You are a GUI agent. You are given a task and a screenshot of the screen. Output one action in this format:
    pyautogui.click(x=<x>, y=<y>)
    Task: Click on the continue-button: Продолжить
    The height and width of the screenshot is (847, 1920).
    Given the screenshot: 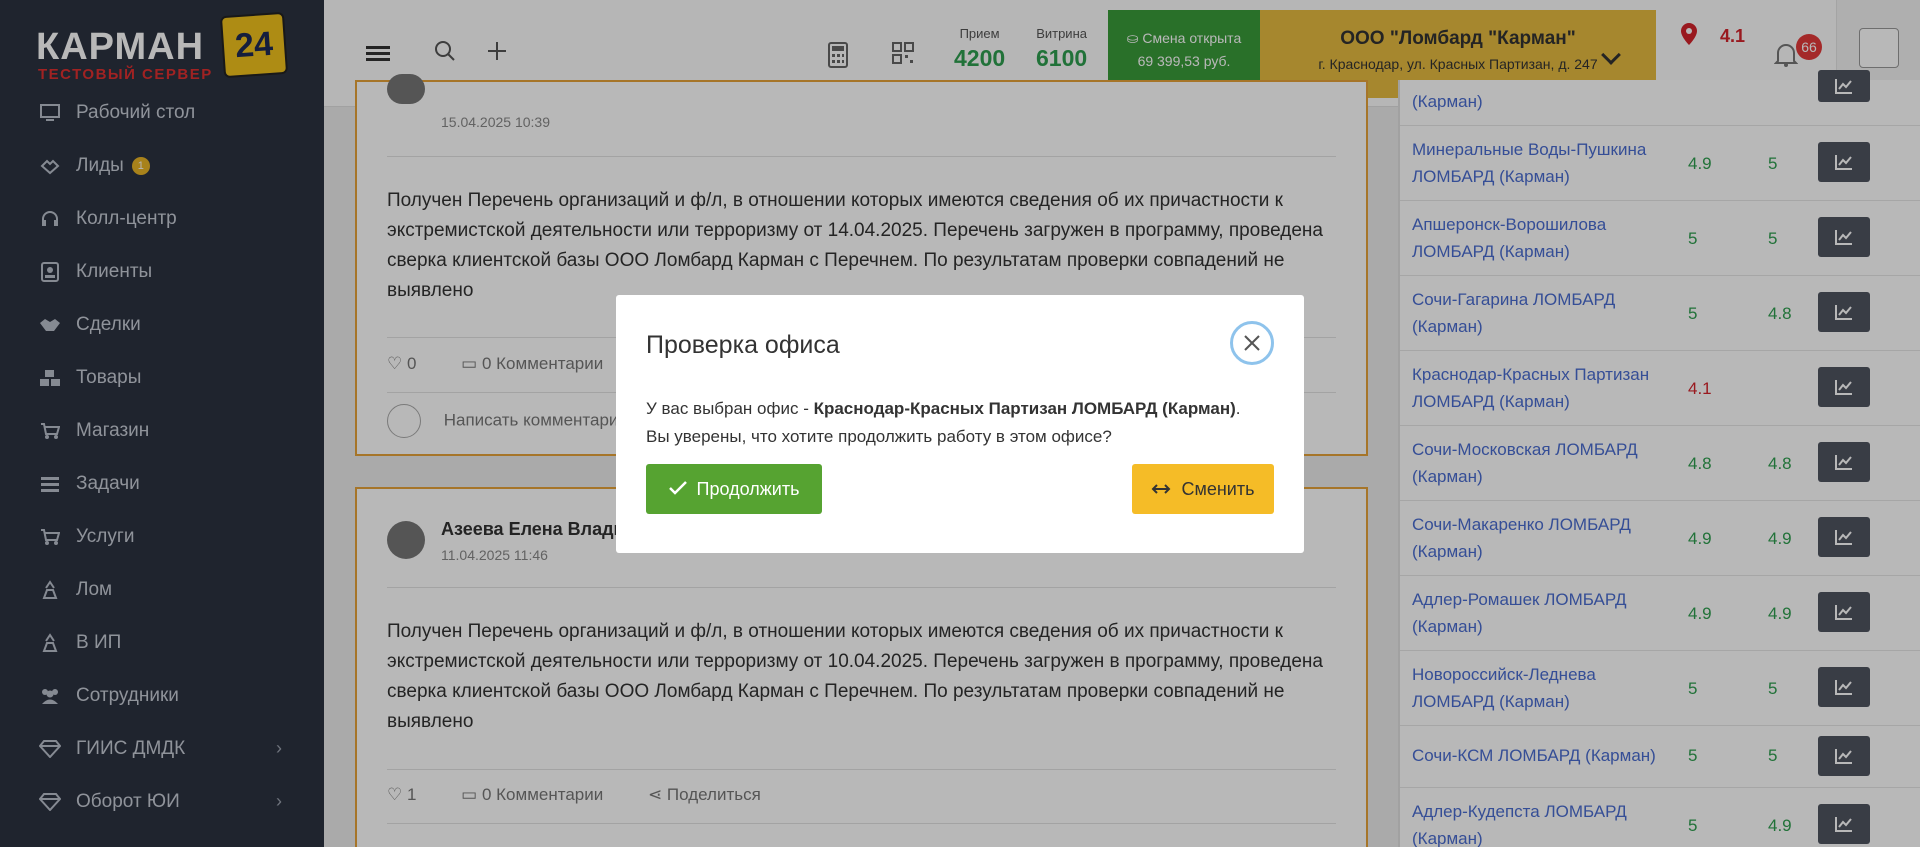 What is the action you would take?
    pyautogui.click(x=734, y=489)
    